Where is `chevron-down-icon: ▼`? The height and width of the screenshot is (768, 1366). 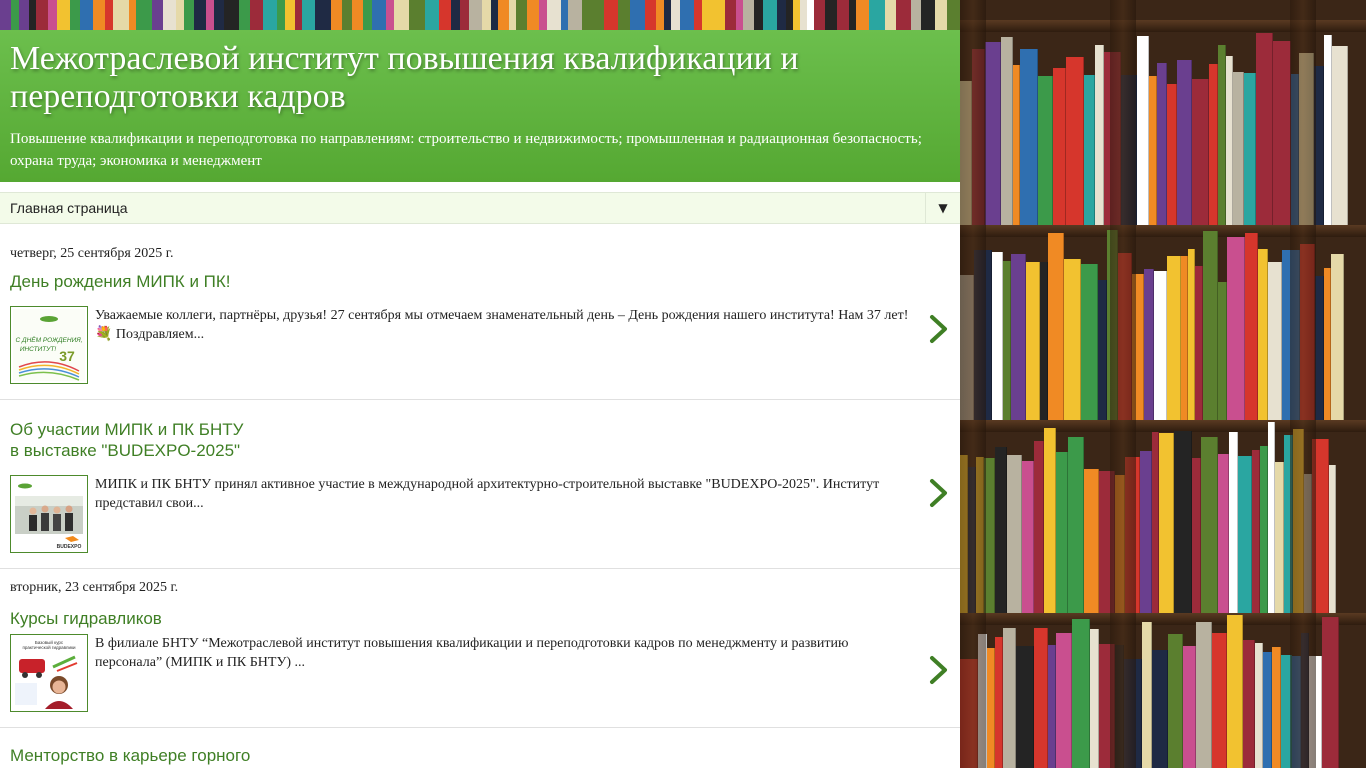
chevron-down-icon: ▼ is located at coordinates (942, 208).